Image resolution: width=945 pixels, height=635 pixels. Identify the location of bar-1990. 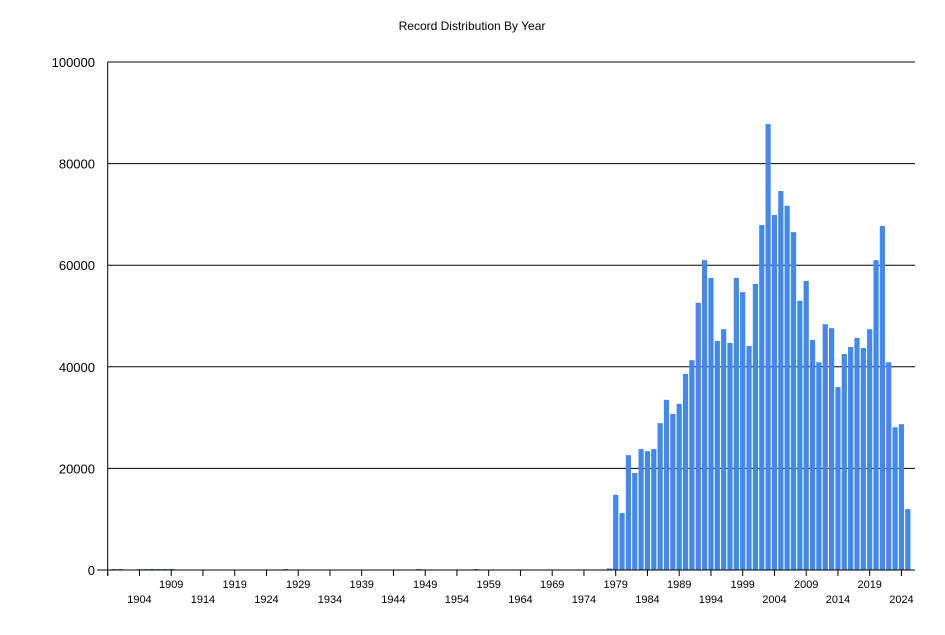
(685, 471).